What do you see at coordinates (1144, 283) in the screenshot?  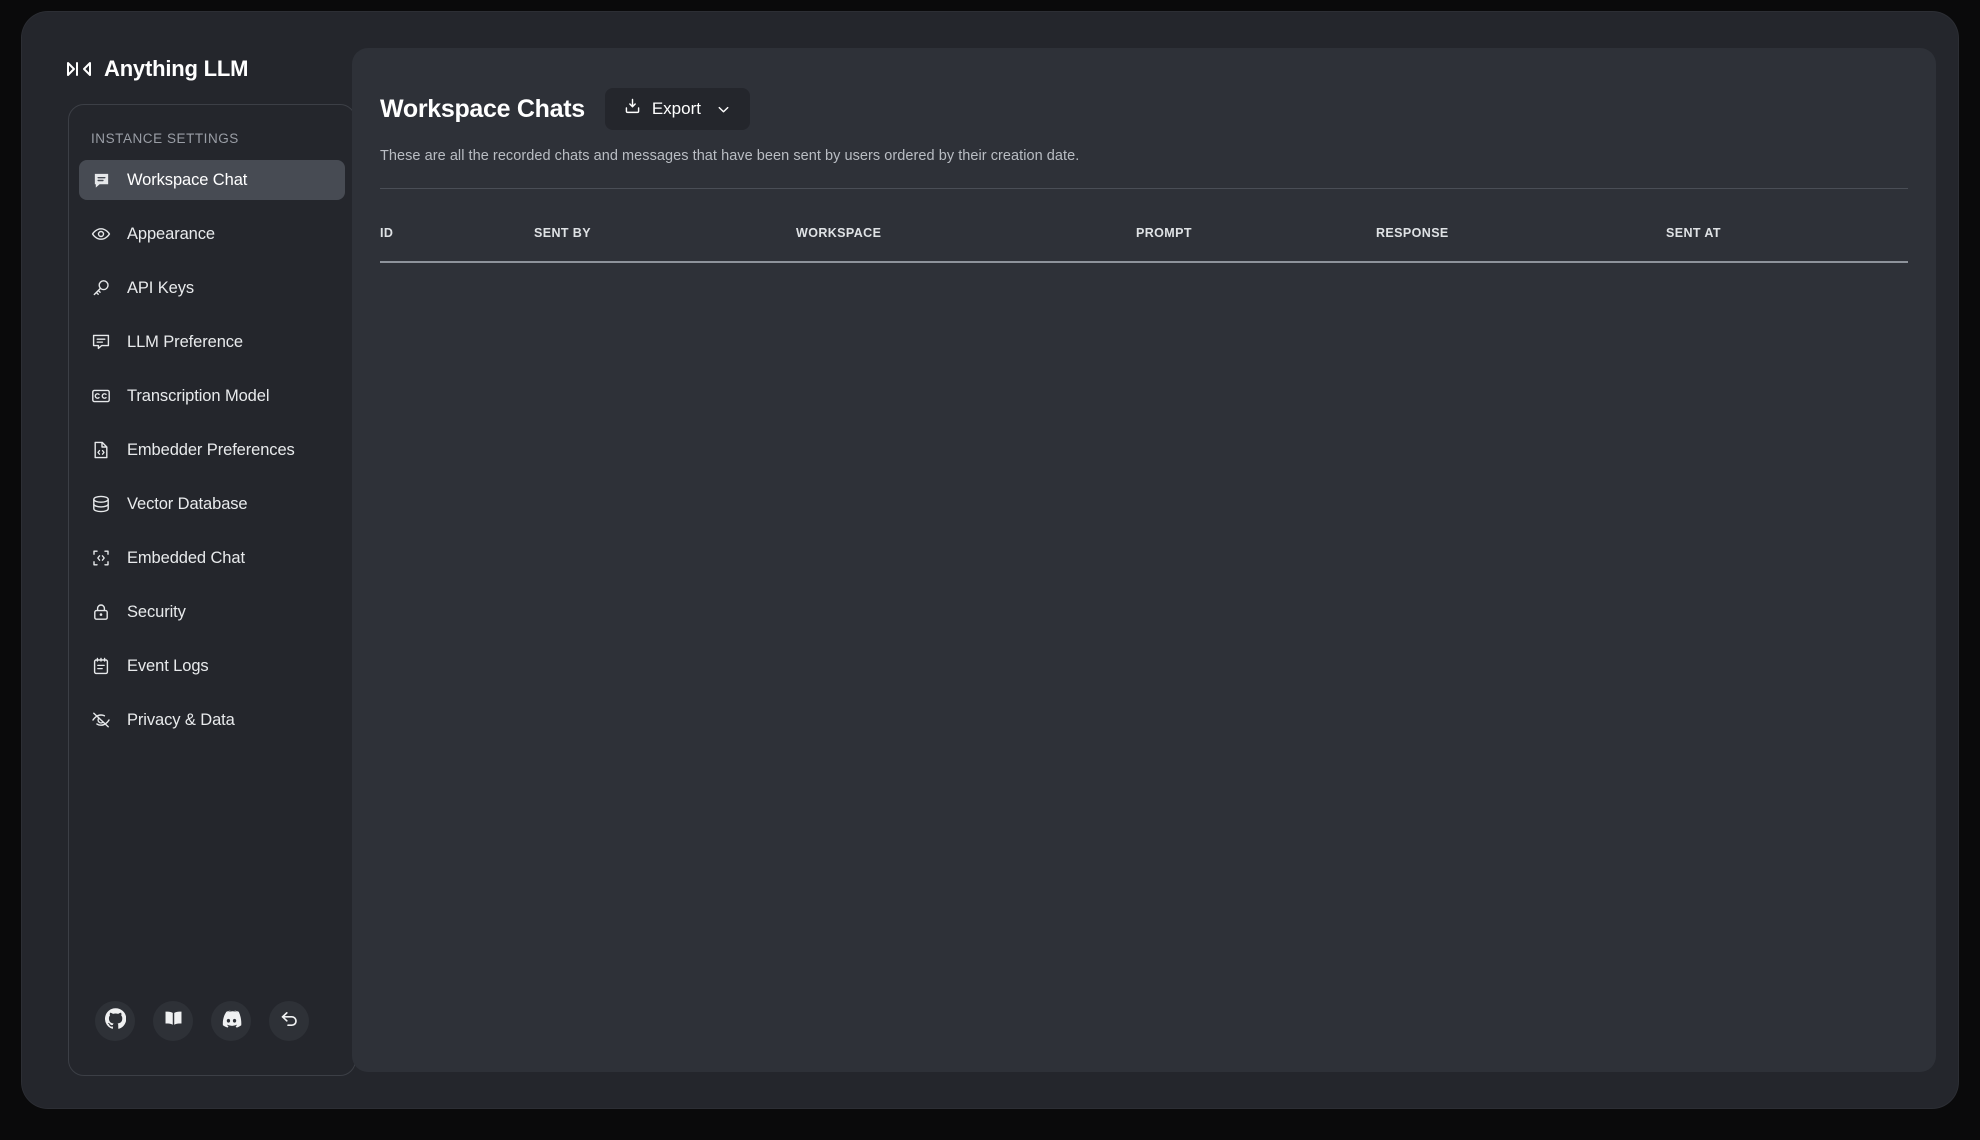 I see `table-body` at bounding box center [1144, 283].